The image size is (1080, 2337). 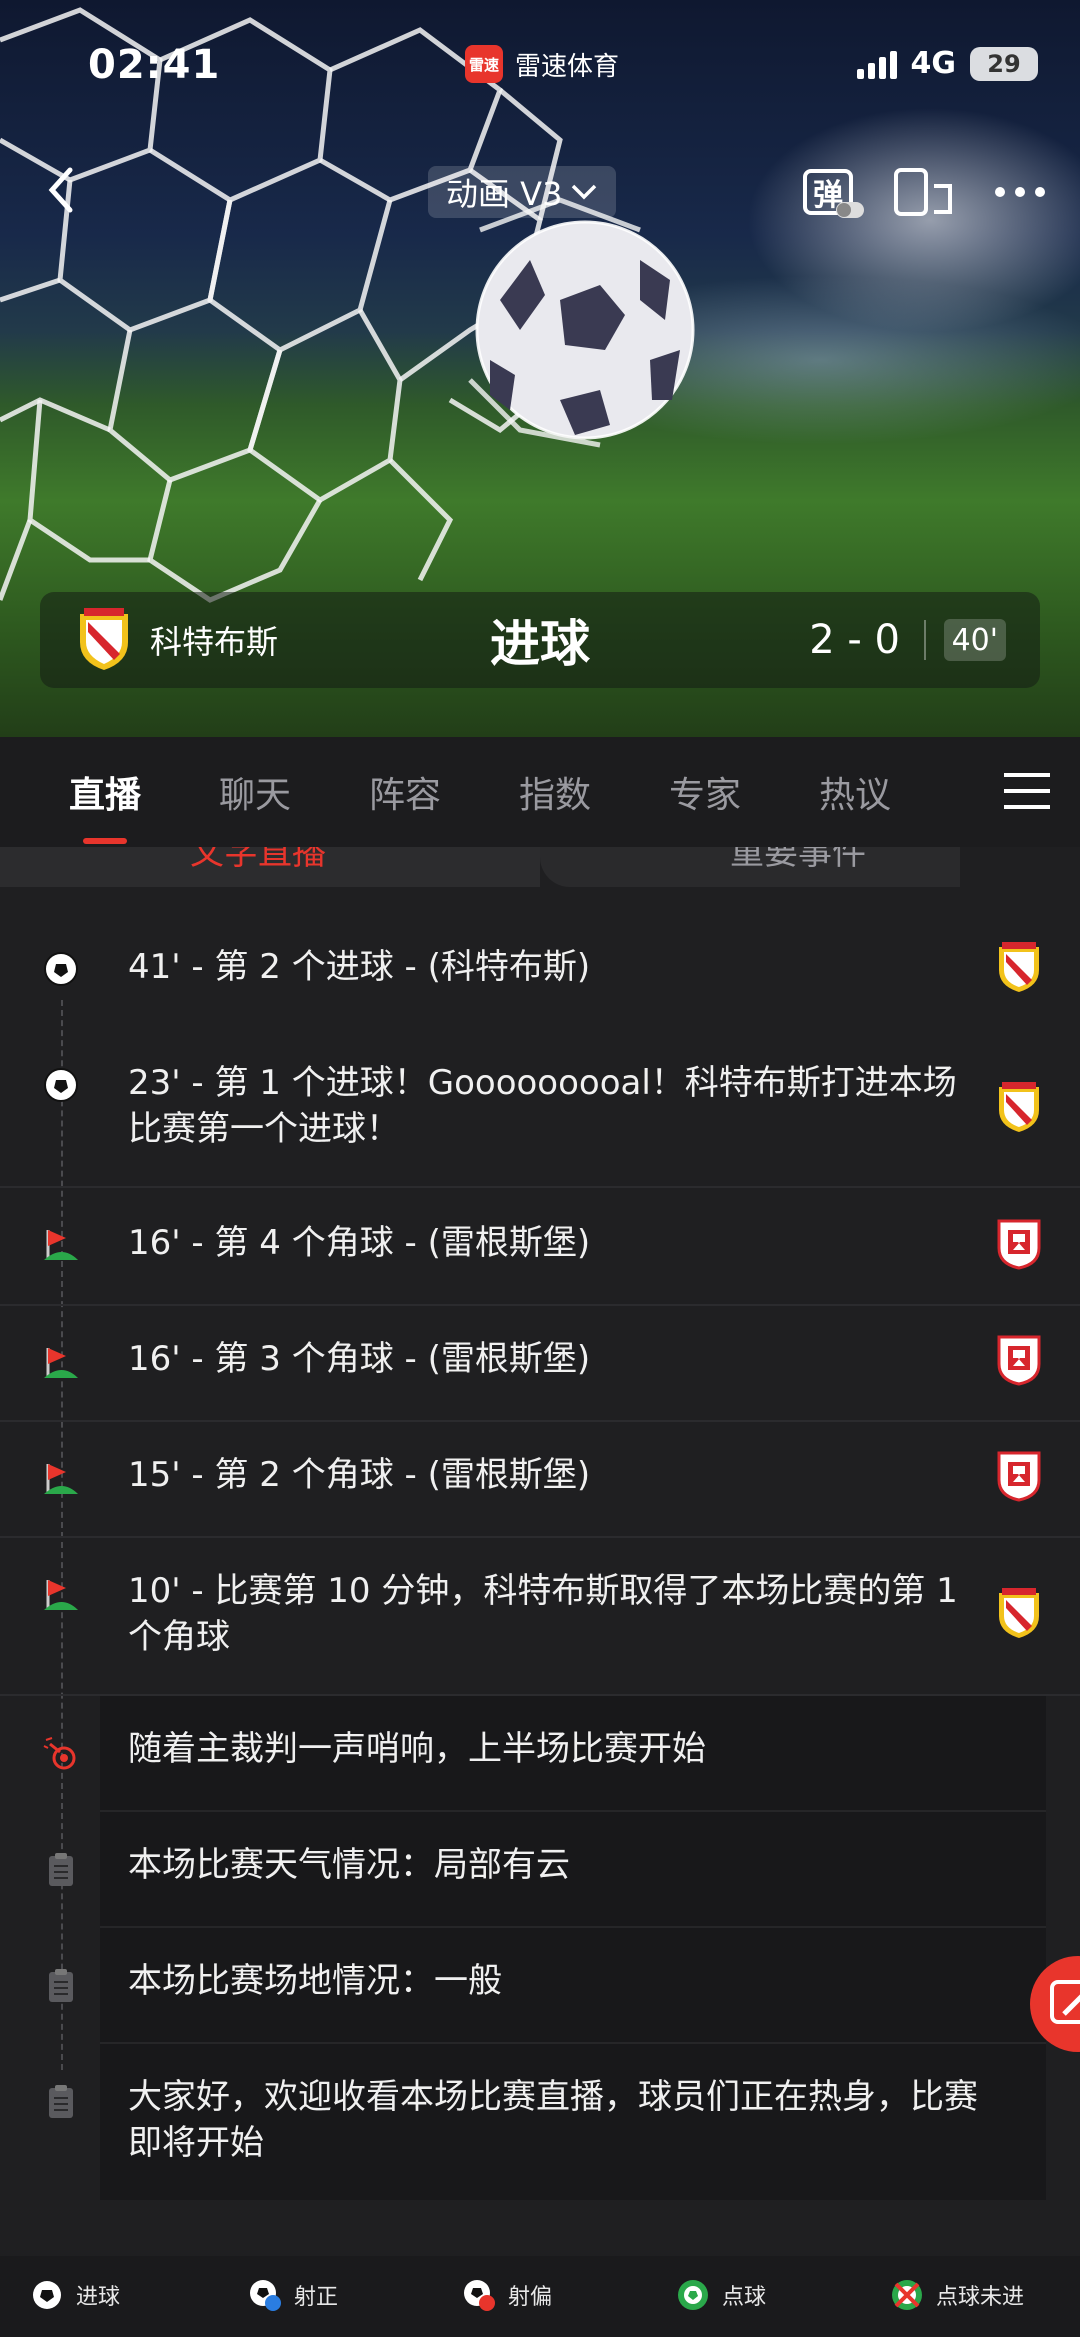 What do you see at coordinates (1027, 791) in the screenshot?
I see `menu-icon` at bounding box center [1027, 791].